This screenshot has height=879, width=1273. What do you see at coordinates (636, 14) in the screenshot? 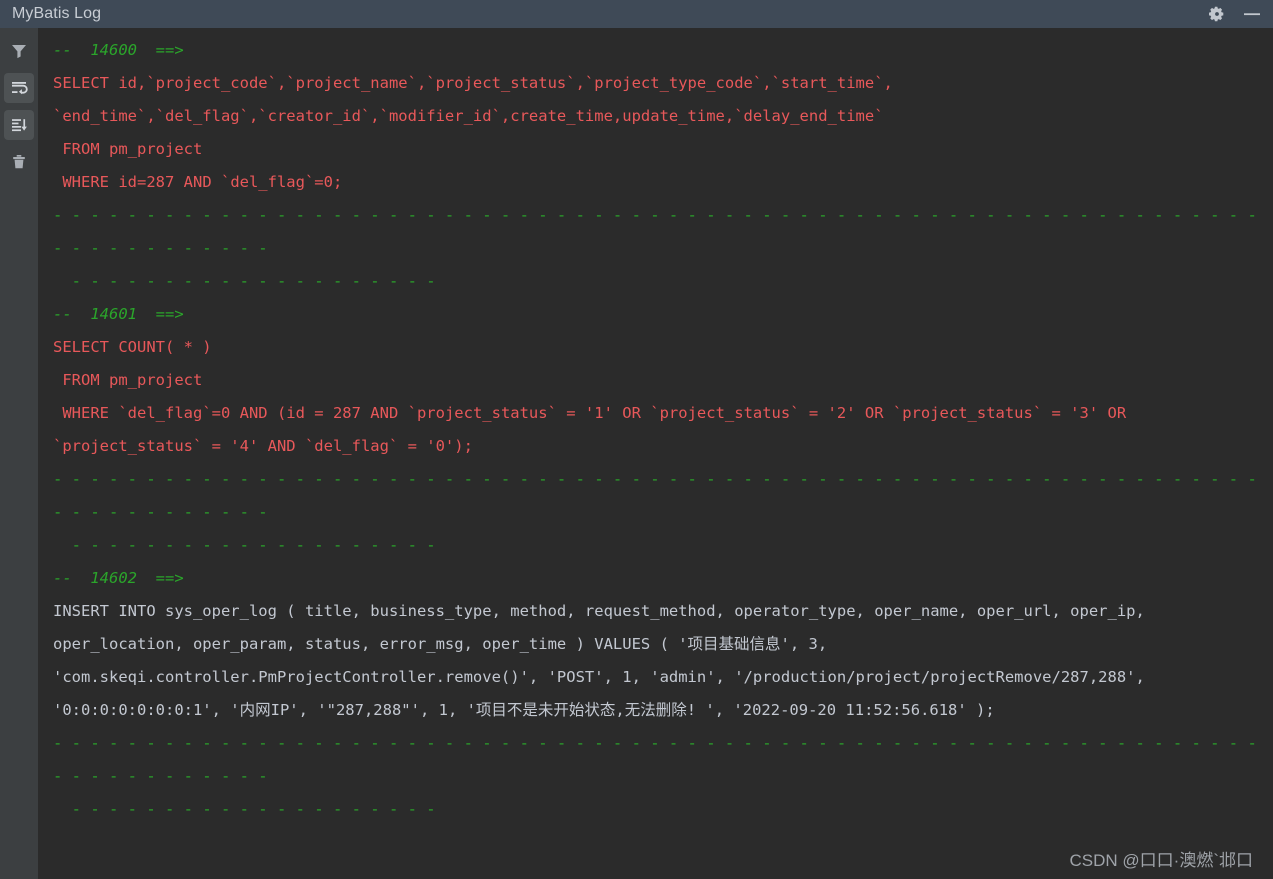
I see `window-titlebar: MyBatis Log` at bounding box center [636, 14].